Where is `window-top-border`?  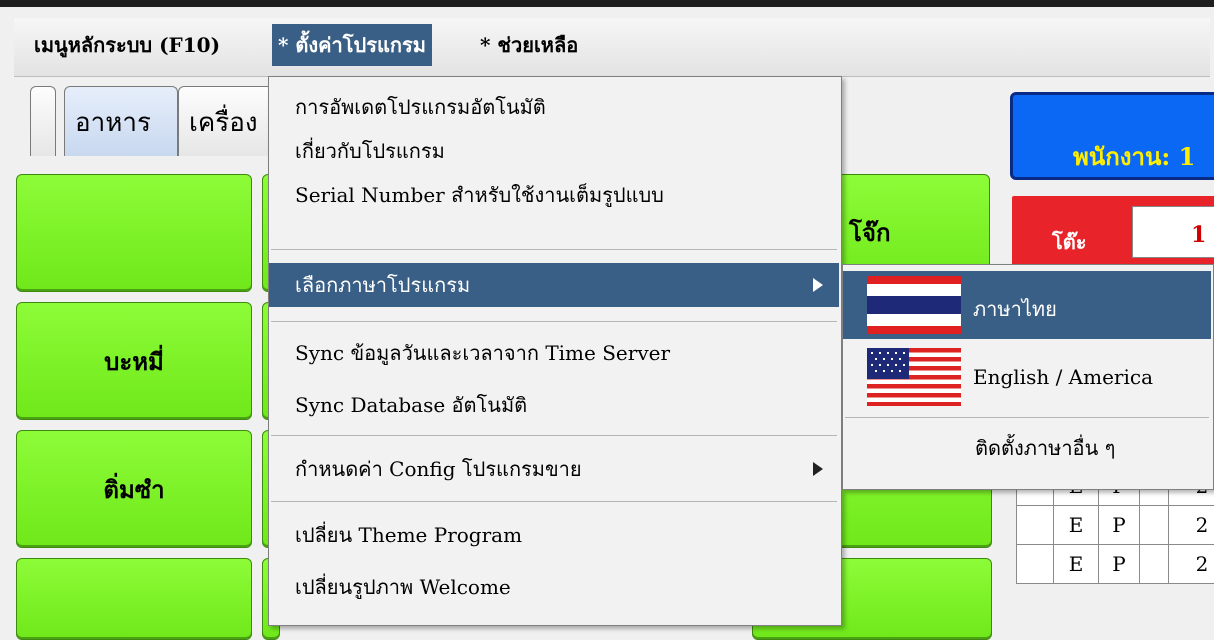
window-top-border is located at coordinates (607, 3).